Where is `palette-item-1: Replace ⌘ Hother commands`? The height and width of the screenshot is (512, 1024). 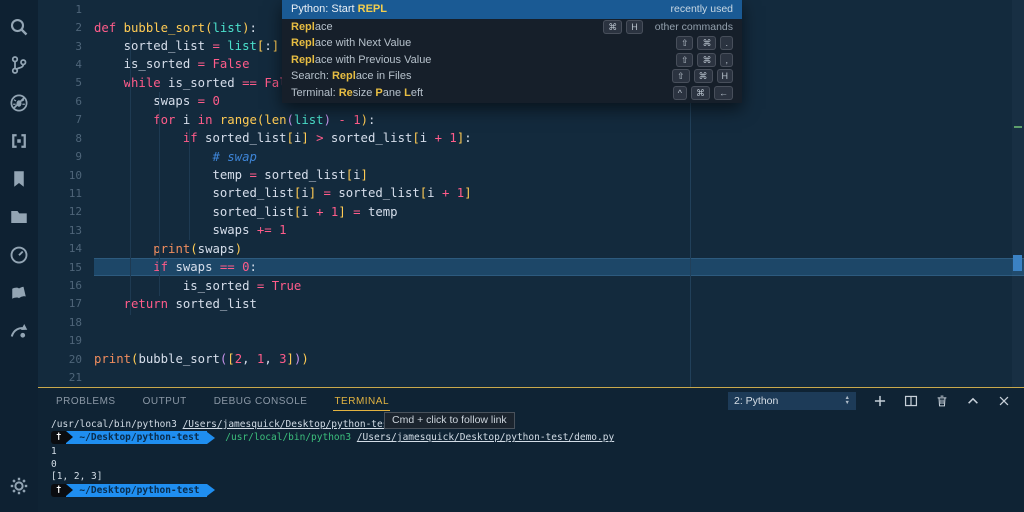 palette-item-1: Replace ⌘ Hother commands is located at coordinates (512, 27).